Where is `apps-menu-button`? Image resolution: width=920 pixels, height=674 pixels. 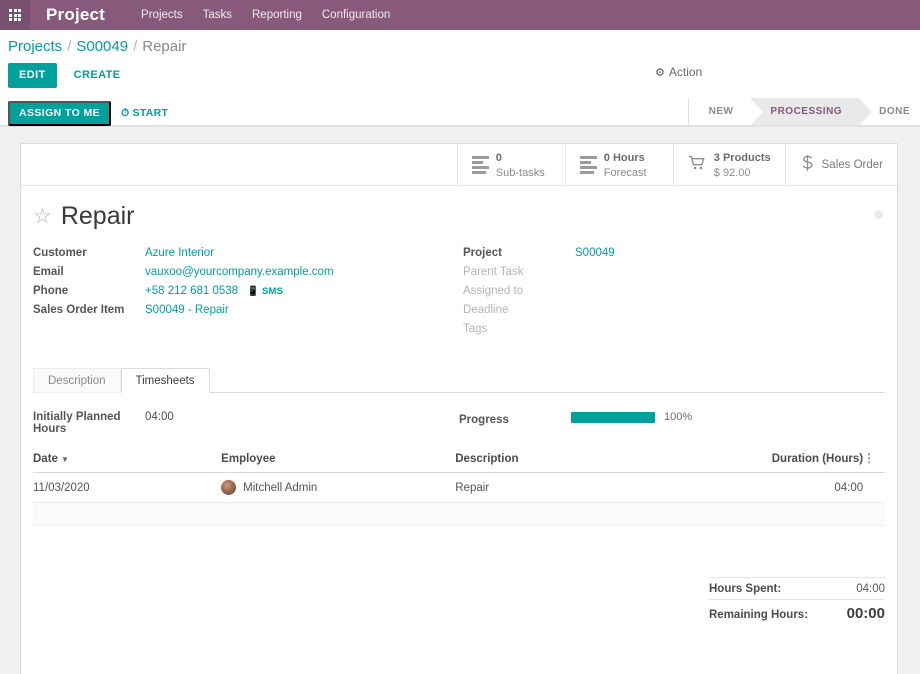 apps-menu-button is located at coordinates (15, 15).